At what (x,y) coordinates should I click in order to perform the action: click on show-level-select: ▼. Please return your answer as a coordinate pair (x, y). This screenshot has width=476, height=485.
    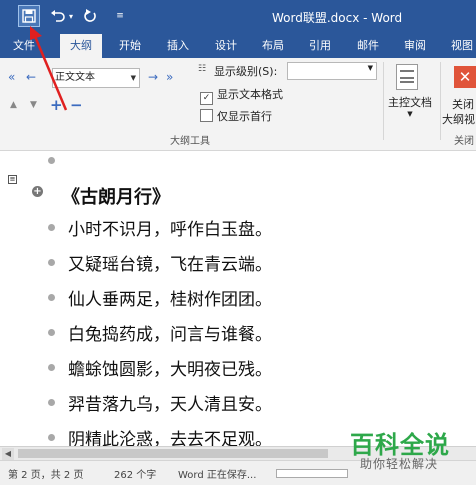
    Looking at the image, I should click on (332, 71).